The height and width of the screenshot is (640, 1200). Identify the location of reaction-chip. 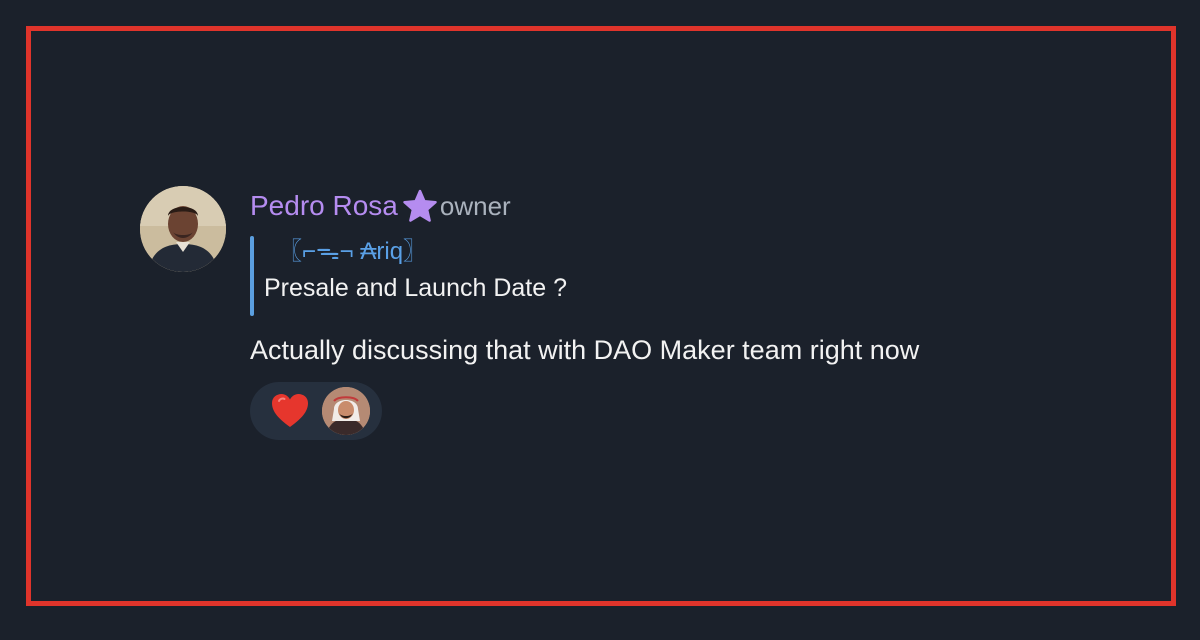
(316, 411).